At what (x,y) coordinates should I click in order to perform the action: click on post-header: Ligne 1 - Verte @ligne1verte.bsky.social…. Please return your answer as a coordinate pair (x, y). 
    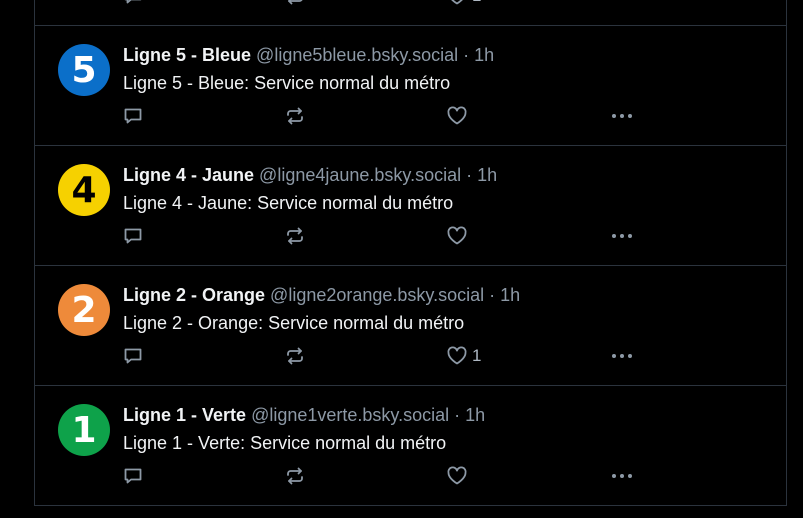
    Looking at the image, I should click on (448, 415).